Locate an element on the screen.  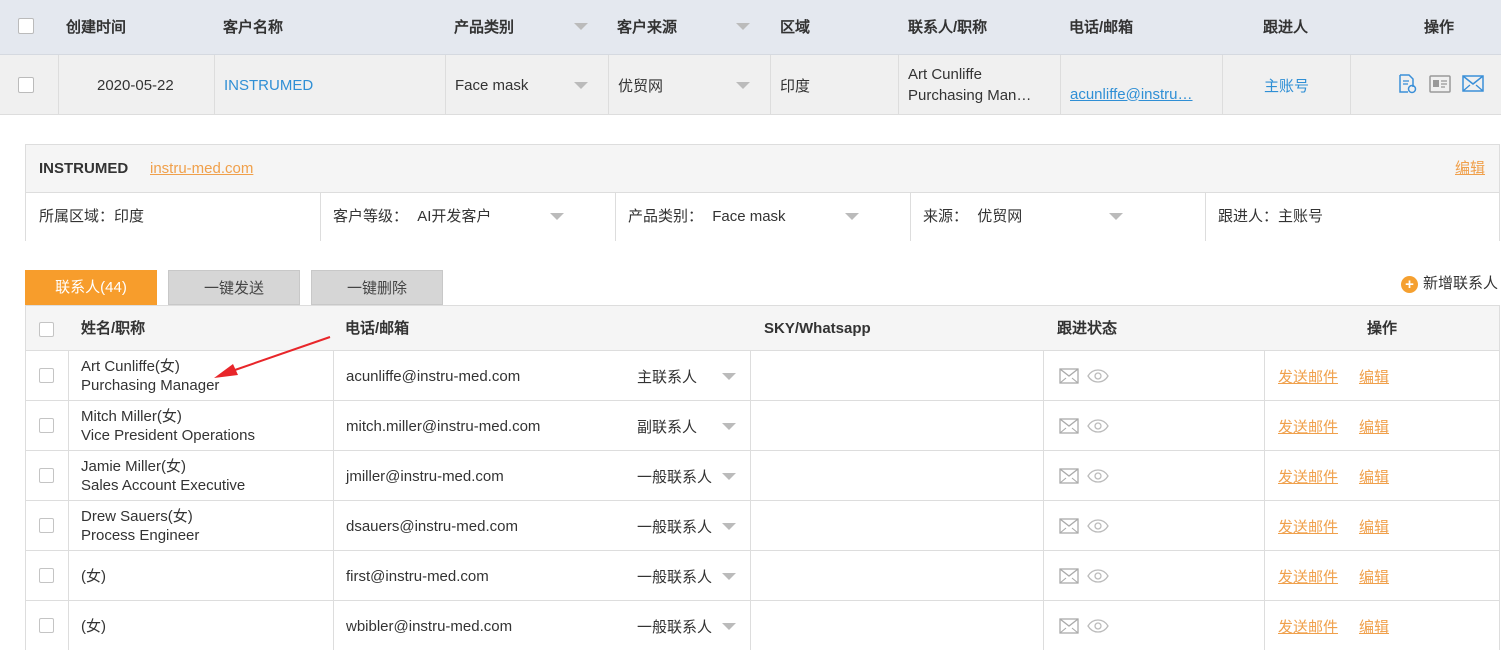
follow-record-icon is located at coordinates (1407, 84).